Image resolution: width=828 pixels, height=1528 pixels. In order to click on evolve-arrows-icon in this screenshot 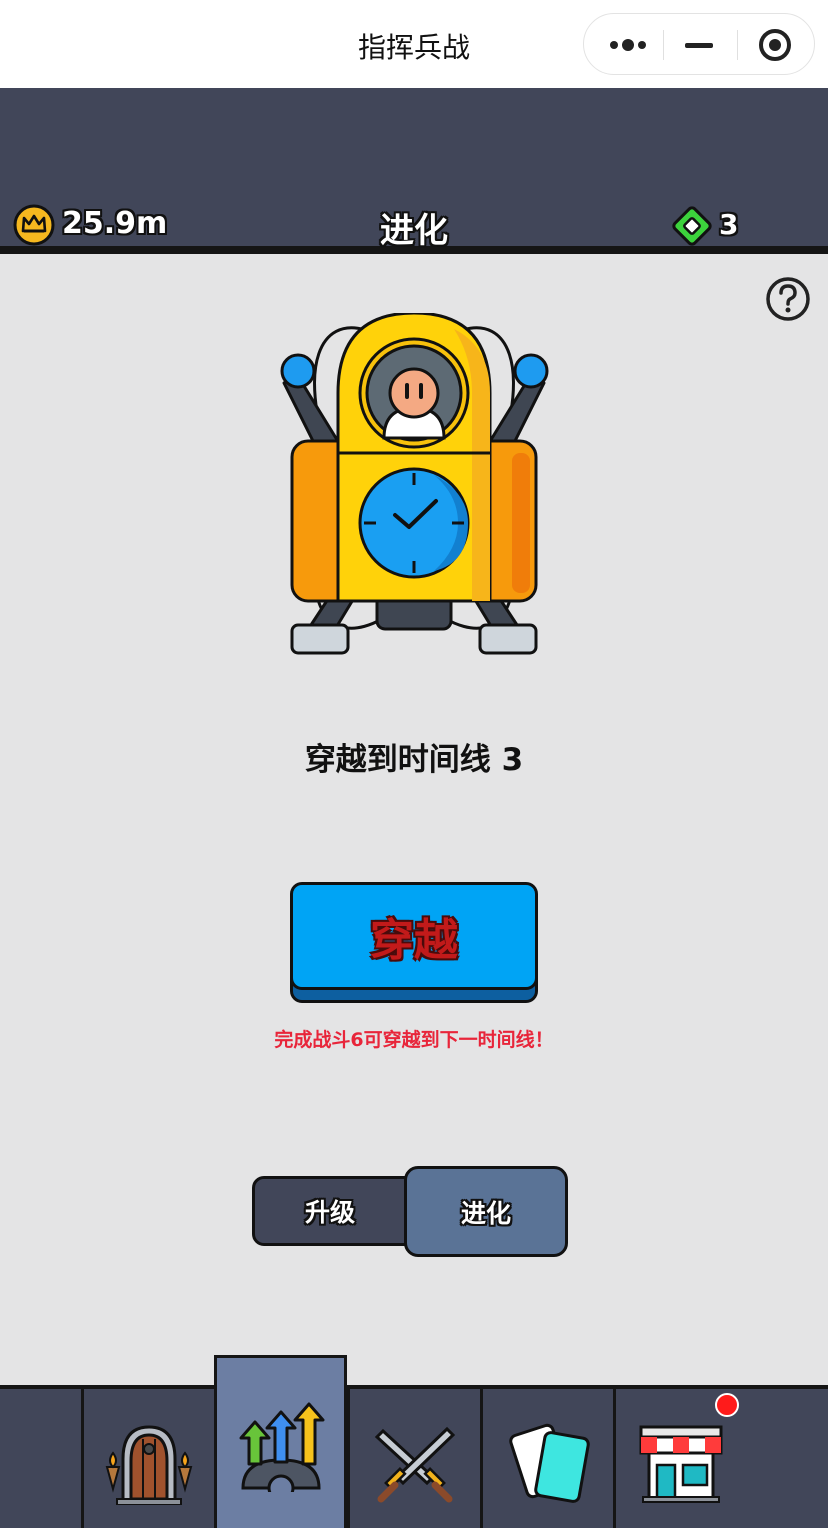, I will do `click(281, 1447)`.